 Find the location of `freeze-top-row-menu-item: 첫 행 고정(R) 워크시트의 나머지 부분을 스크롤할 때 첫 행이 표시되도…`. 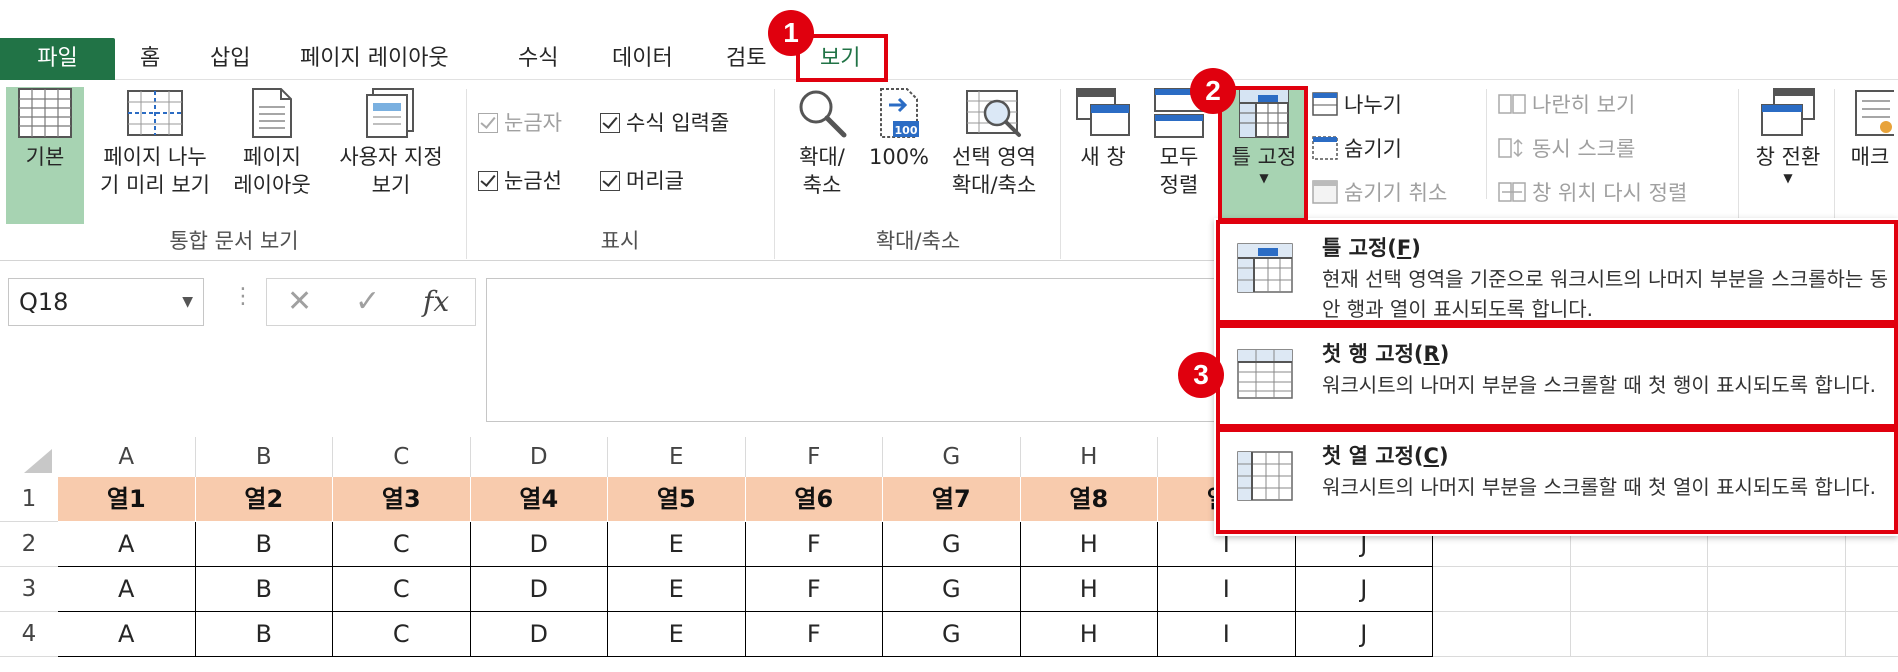

freeze-top-row-menu-item: 첫 행 고정(R) 워크시트의 나머지 부분을 스크롤할 때 첫 행이 표시되도… is located at coordinates (1556, 380).